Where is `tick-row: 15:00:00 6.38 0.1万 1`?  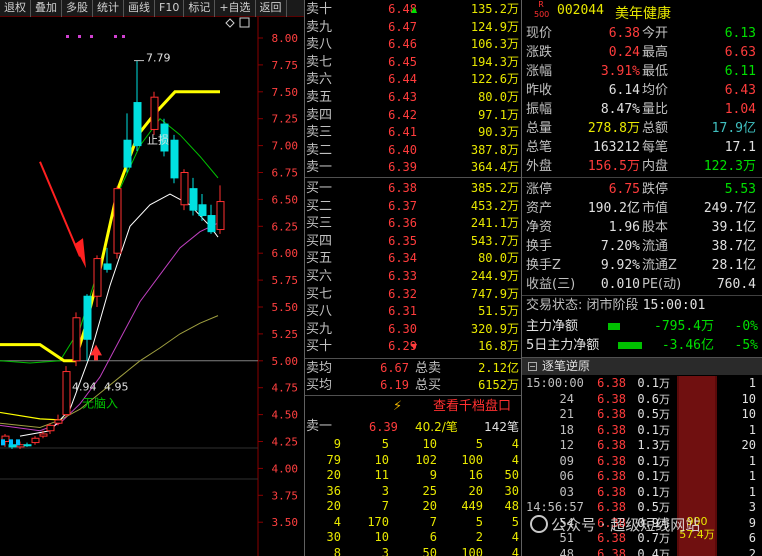
tick-row: 15:00:00 6.38 0.1万 1 is located at coordinates (642, 384).